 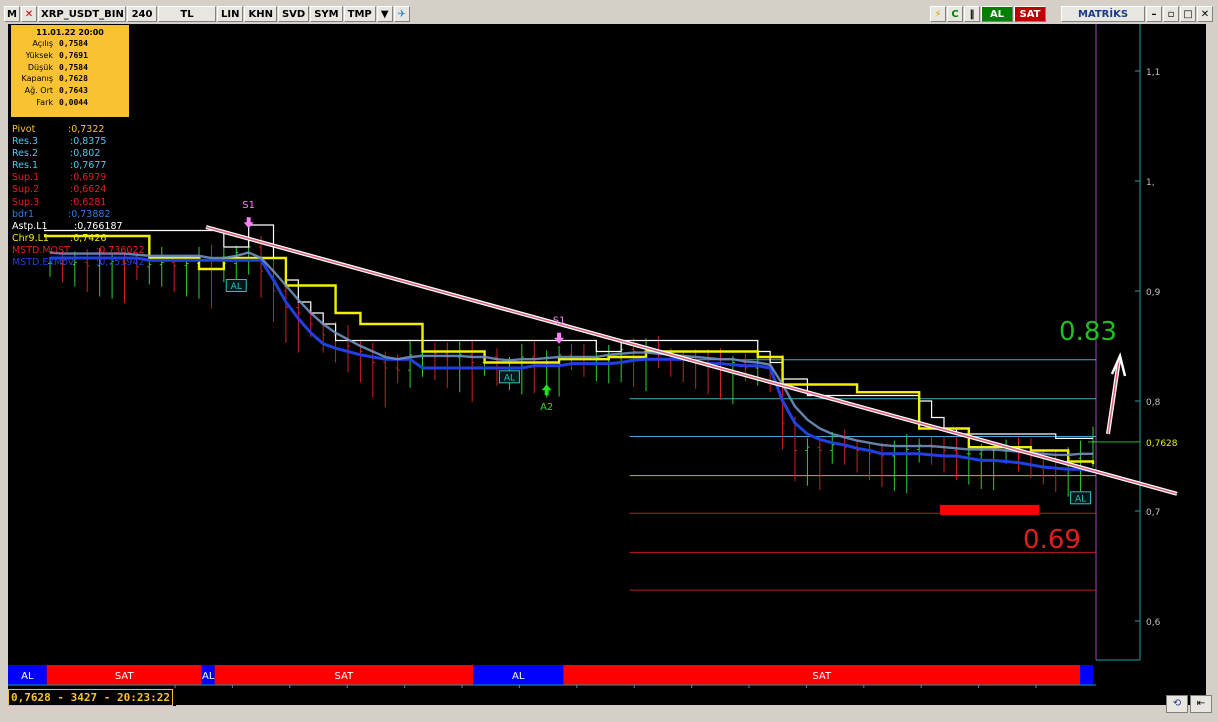 What do you see at coordinates (546, 390) in the screenshot?
I see `buy-signal-arrow-icon` at bounding box center [546, 390].